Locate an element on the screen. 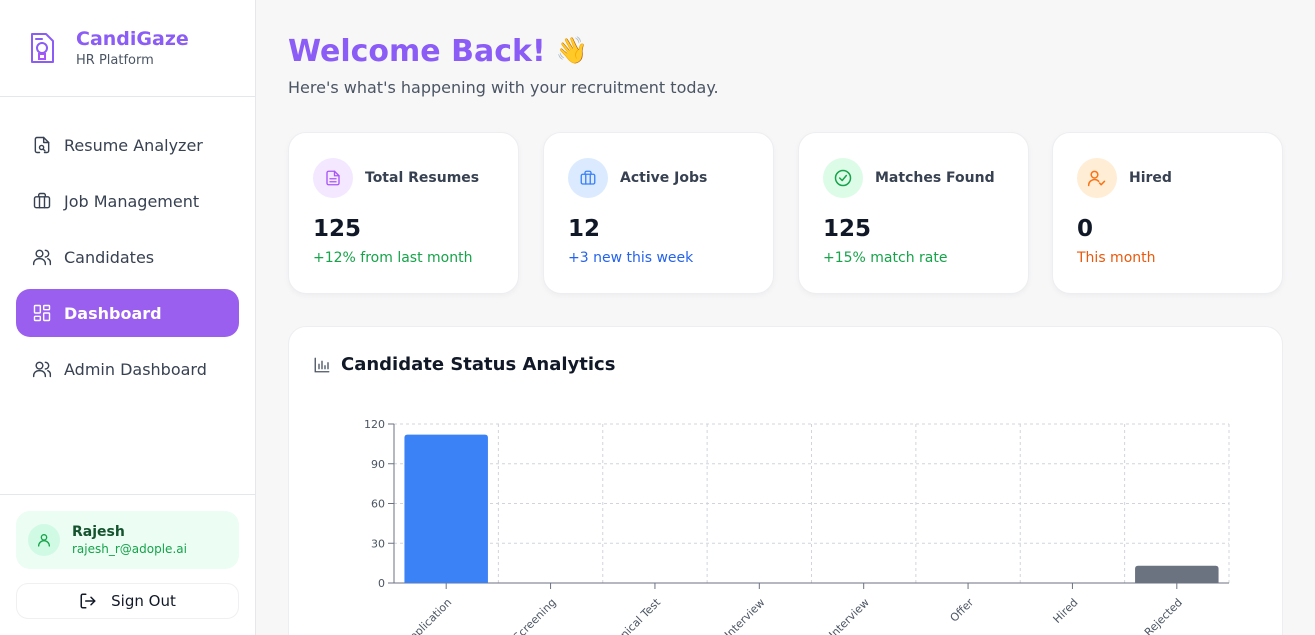 Image resolution: width=1315 pixels, height=635 pixels. x-tick-label: Rejected is located at coordinates (1163, 615).